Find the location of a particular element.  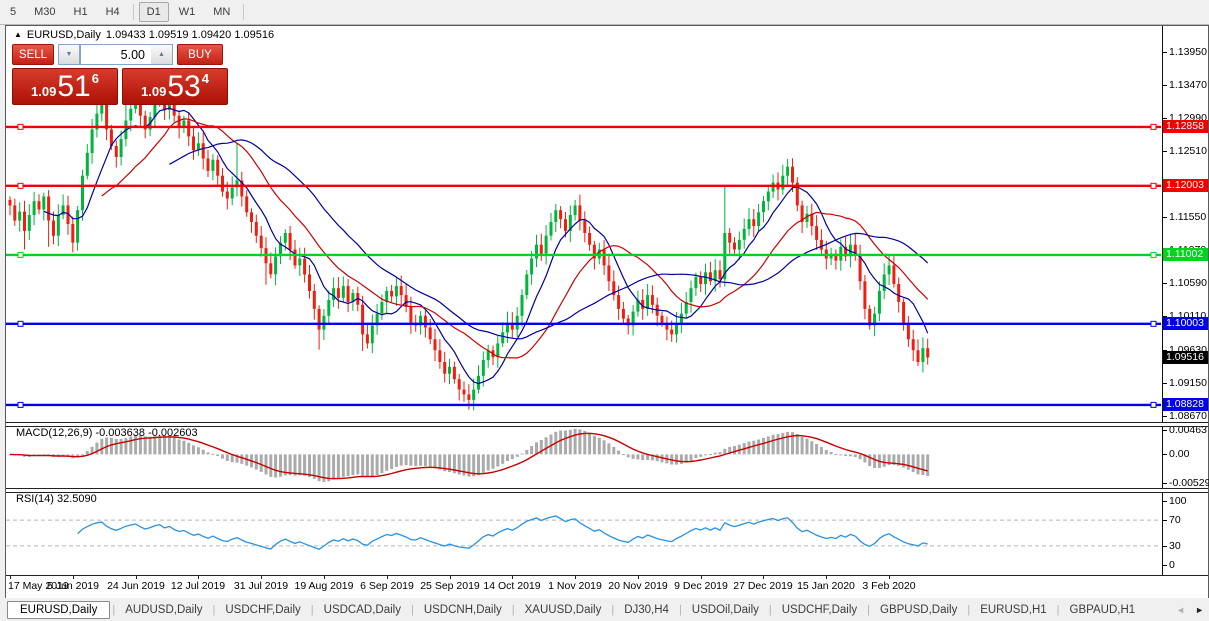

volume-increase-button: ▲ is located at coordinates (162, 54).